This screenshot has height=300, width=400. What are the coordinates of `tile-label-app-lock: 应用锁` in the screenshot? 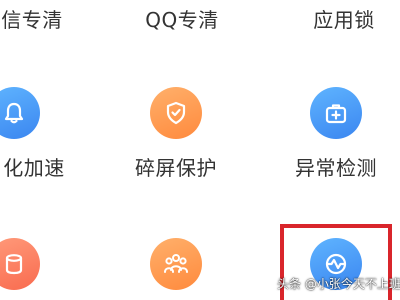 It's located at (332, 18).